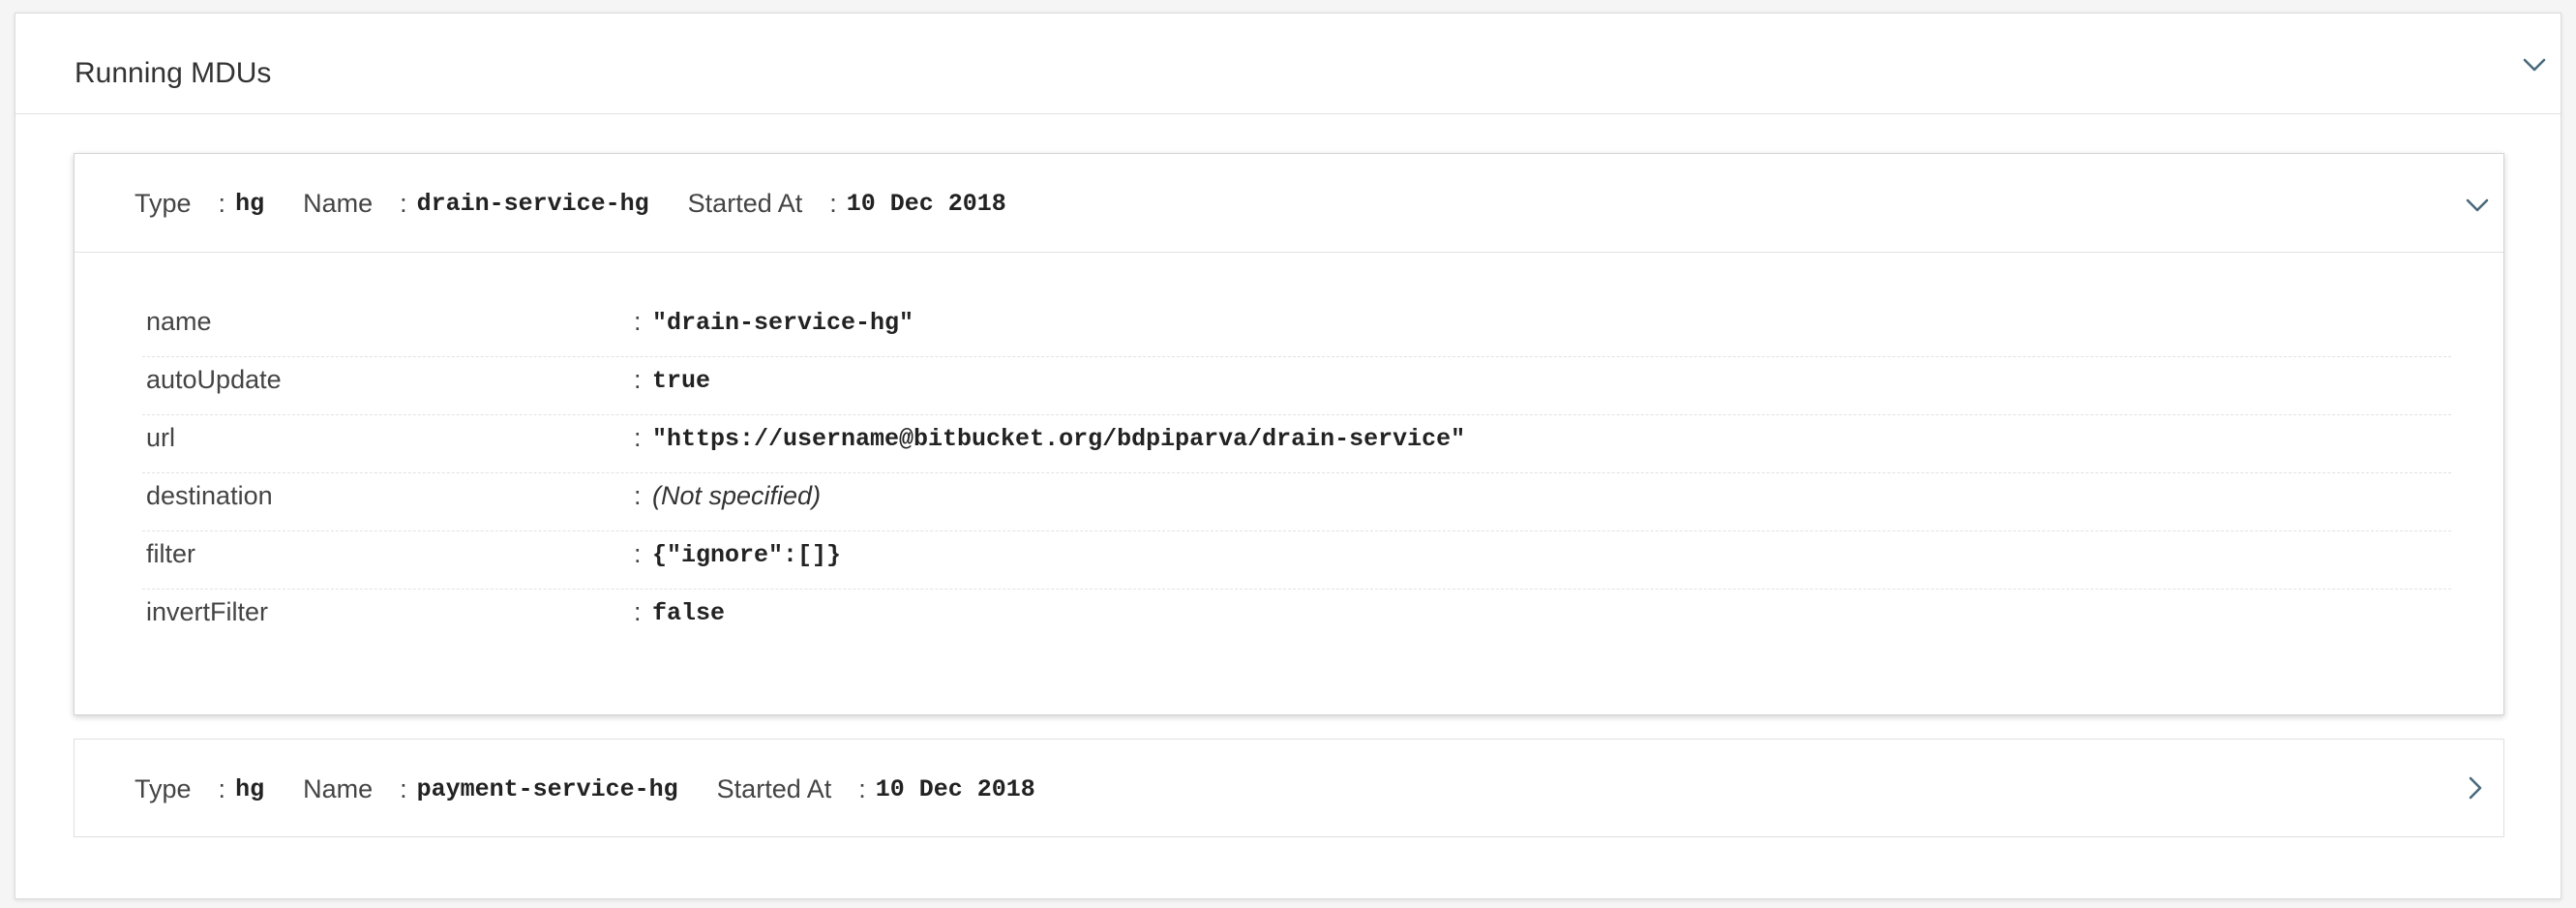 This screenshot has width=2576, height=908. What do you see at coordinates (1296, 560) in the screenshot?
I see `property-row: filter : {"ignore":[]}` at bounding box center [1296, 560].